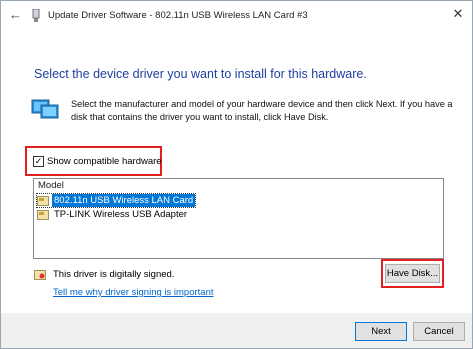 This screenshot has width=473, height=349. I want to click on back-arrow-icon: ←, so click(16, 15).